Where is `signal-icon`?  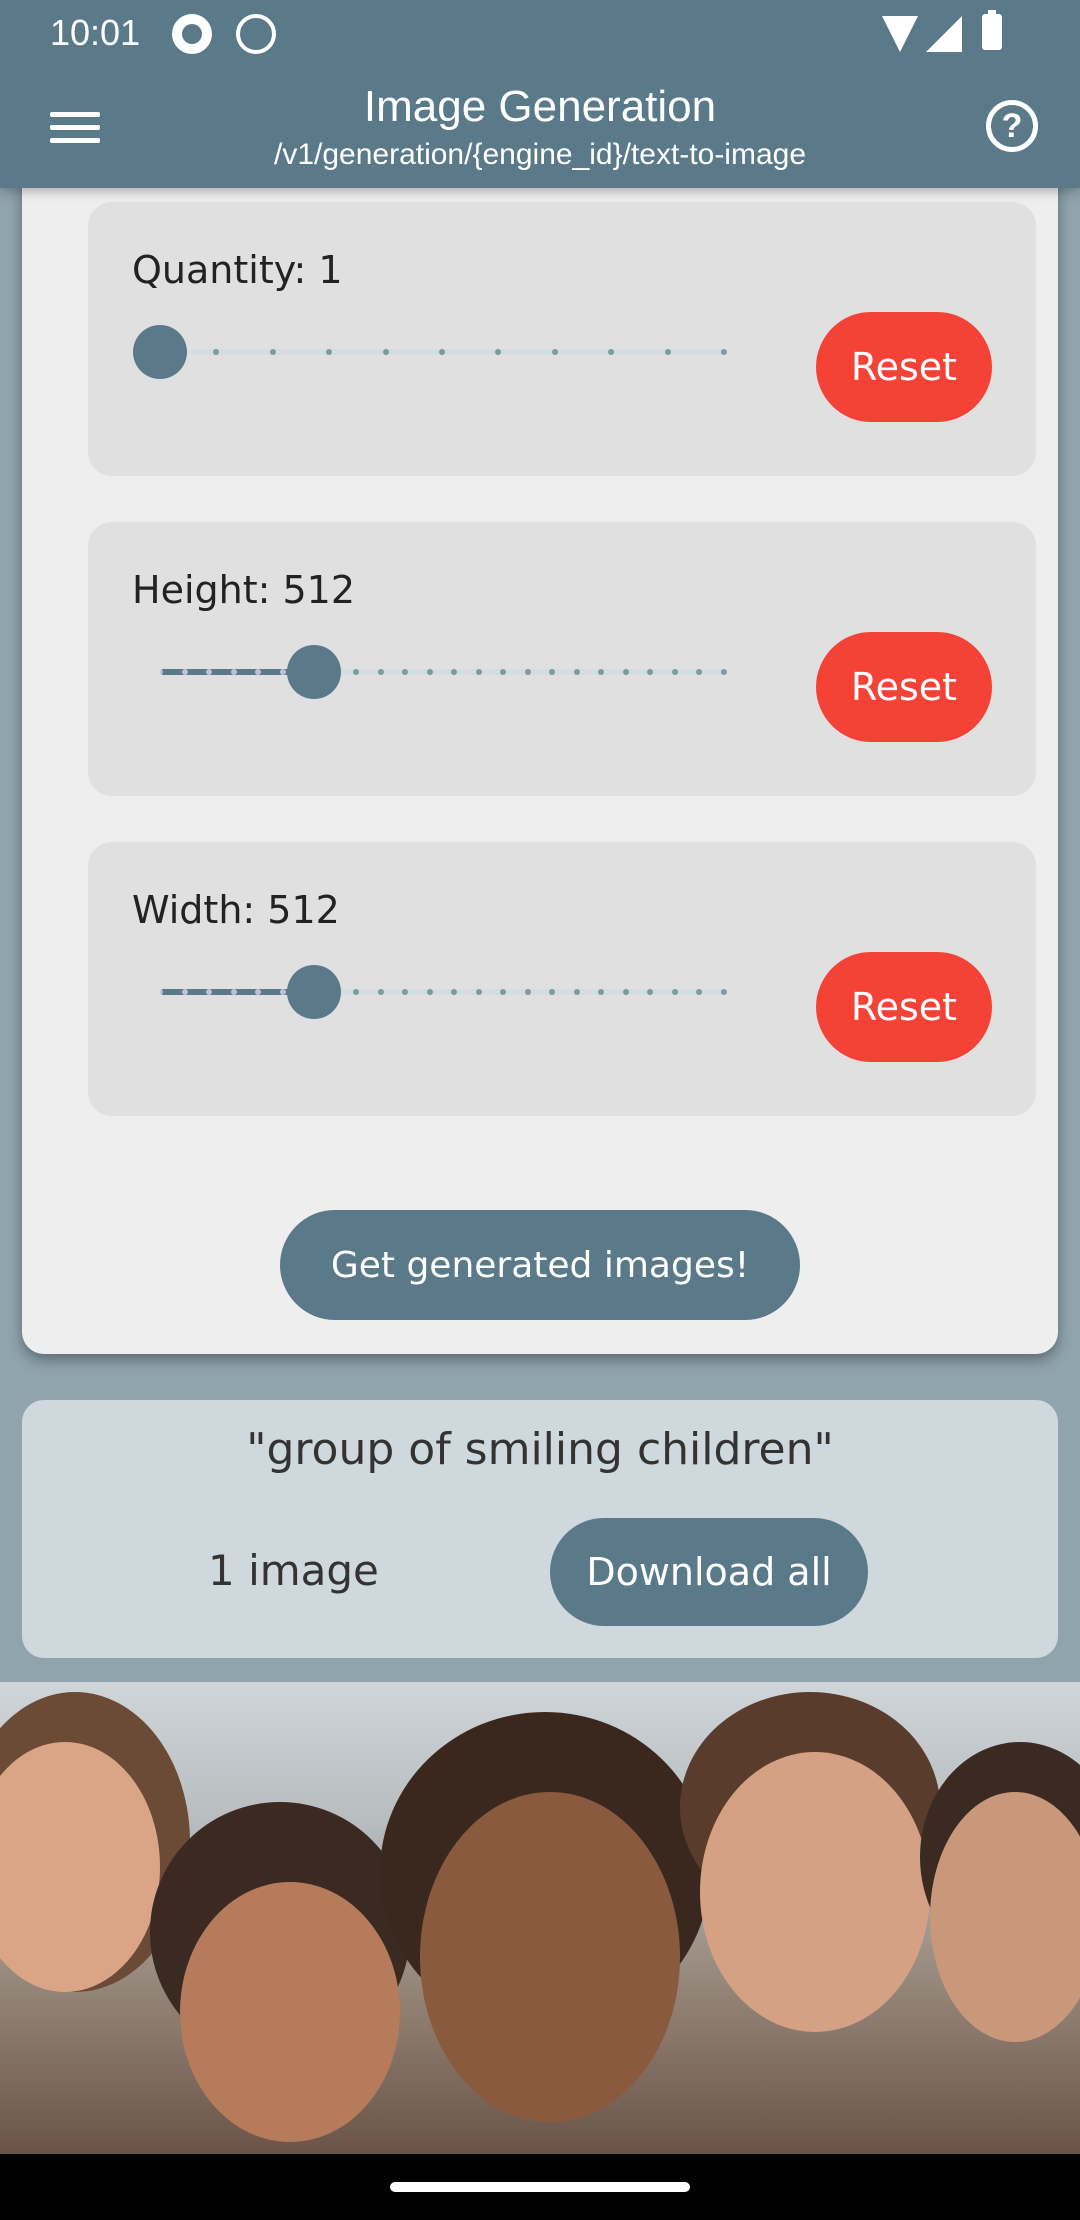 signal-icon is located at coordinates (944, 34).